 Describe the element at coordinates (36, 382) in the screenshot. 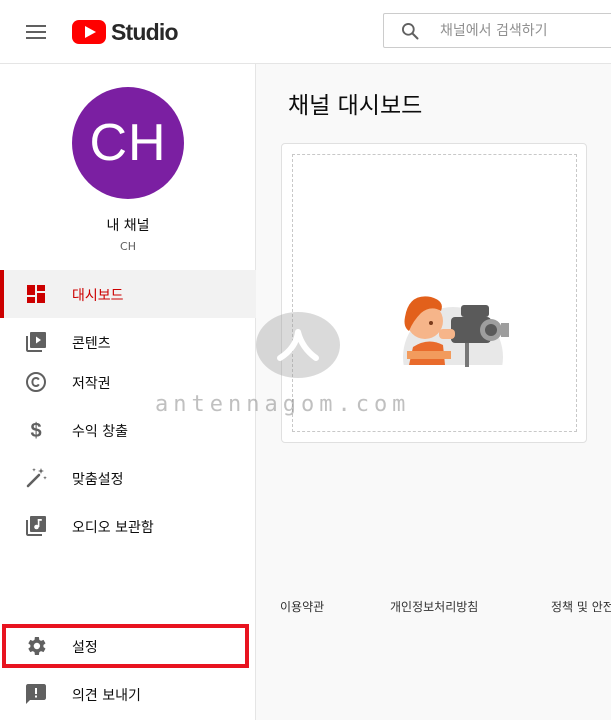

I see `copyright-icon` at that location.